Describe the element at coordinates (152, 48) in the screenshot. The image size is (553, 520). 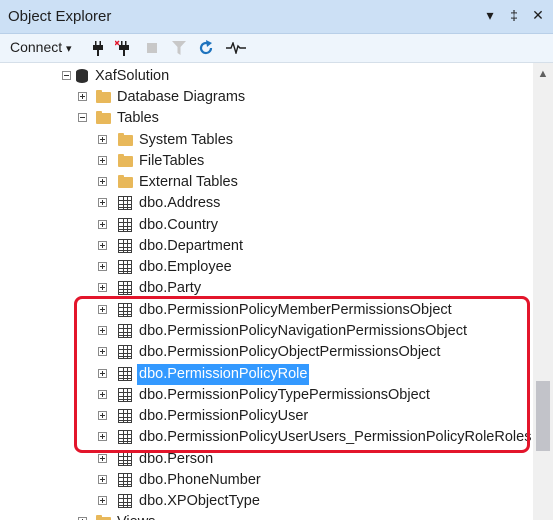
I see `stop-icon` at that location.